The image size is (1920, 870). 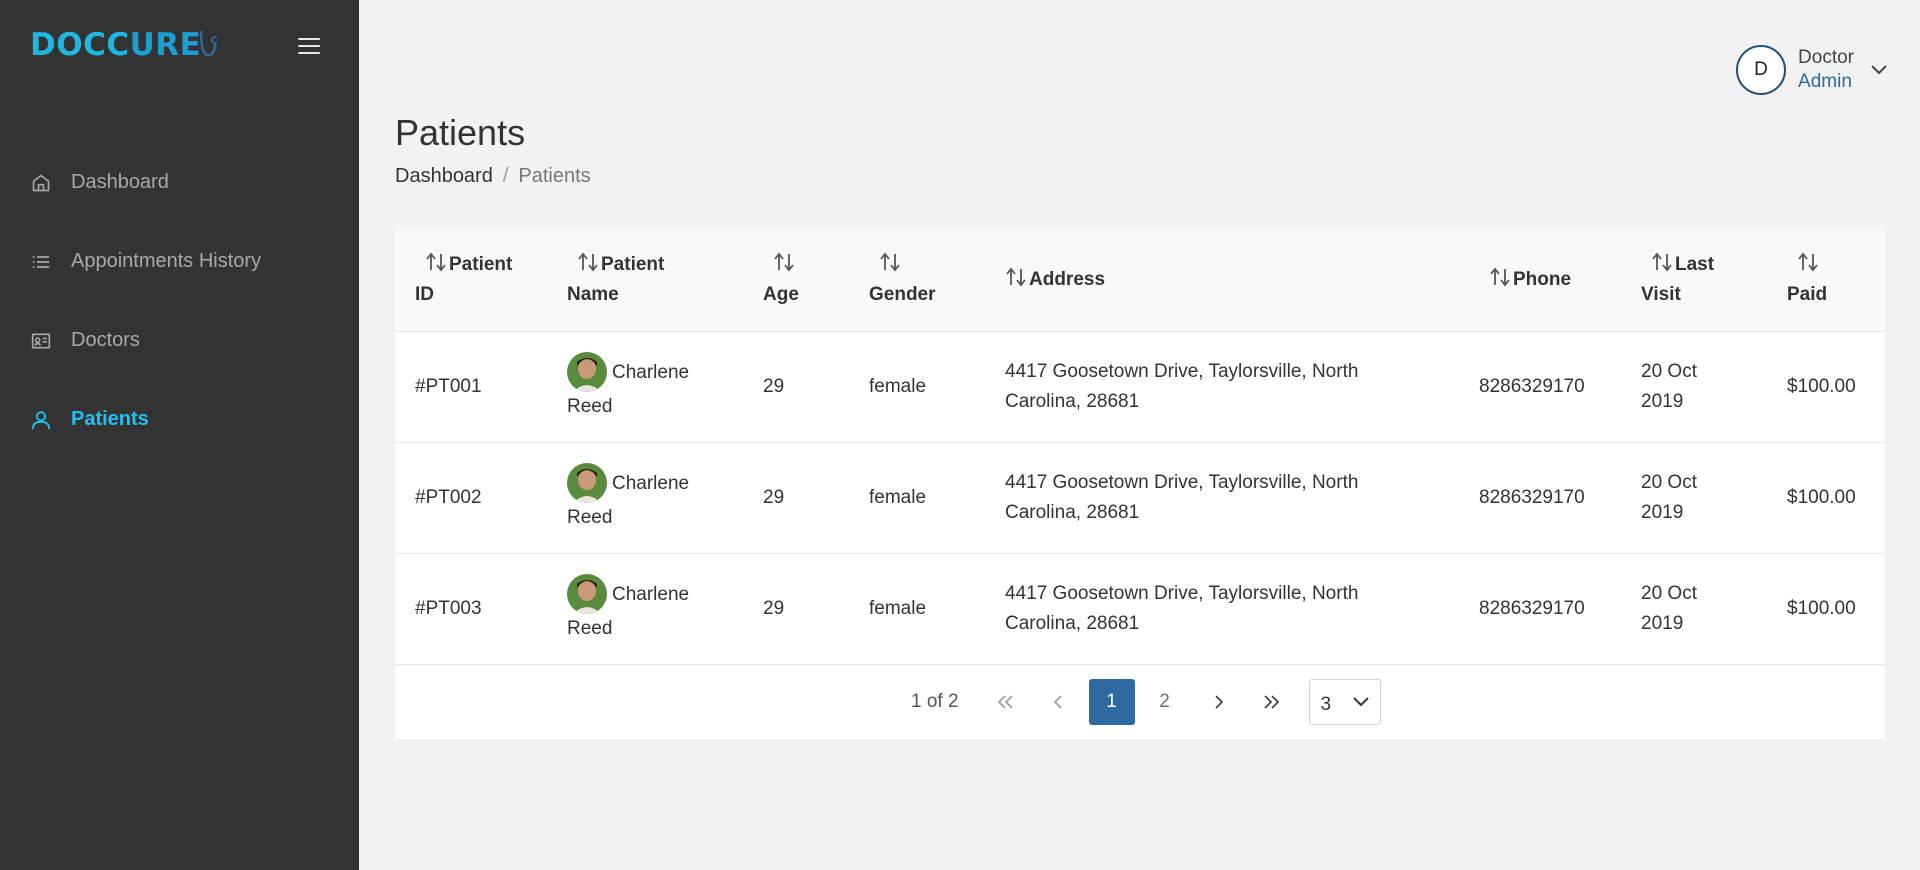 I want to click on cell-patient-id: #PT003, so click(x=448, y=608).